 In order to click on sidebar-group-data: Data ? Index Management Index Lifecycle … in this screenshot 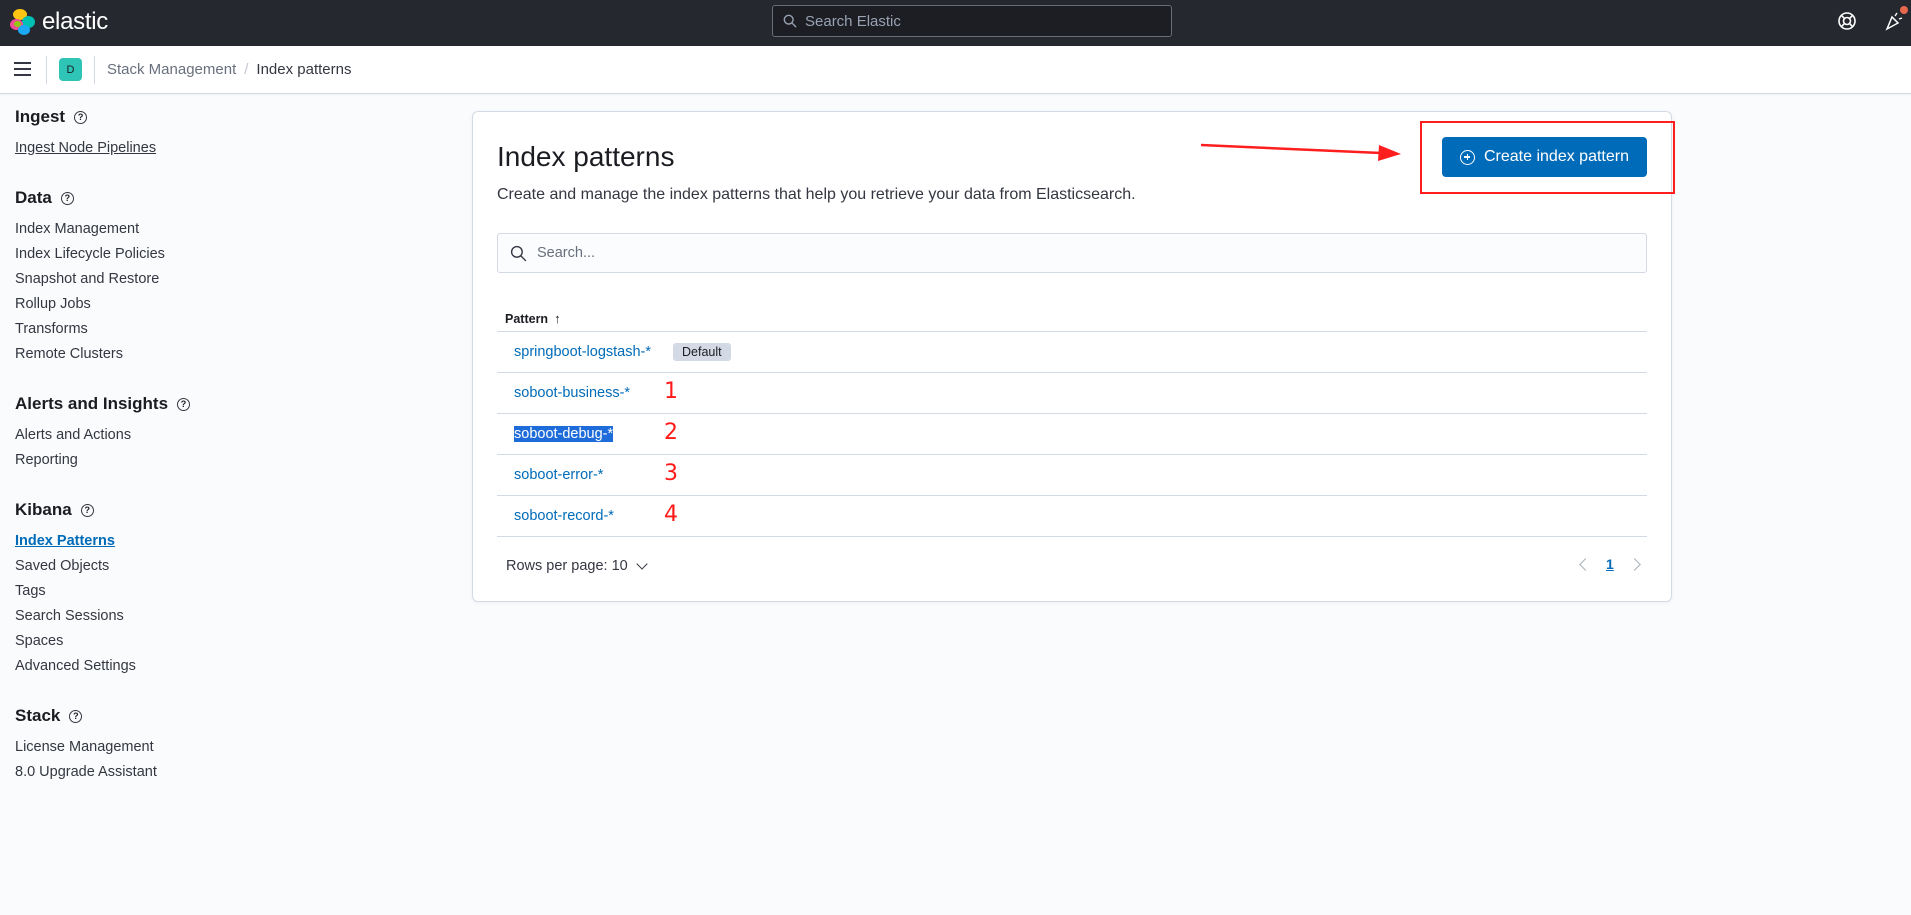, I will do `click(225, 277)`.